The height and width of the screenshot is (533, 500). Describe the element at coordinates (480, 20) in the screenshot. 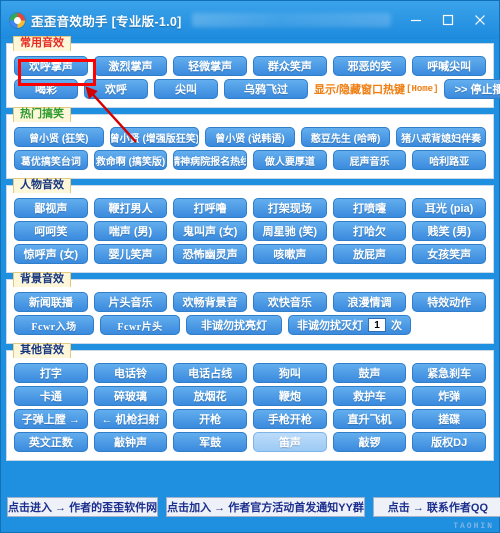

I see `close-icon` at that location.